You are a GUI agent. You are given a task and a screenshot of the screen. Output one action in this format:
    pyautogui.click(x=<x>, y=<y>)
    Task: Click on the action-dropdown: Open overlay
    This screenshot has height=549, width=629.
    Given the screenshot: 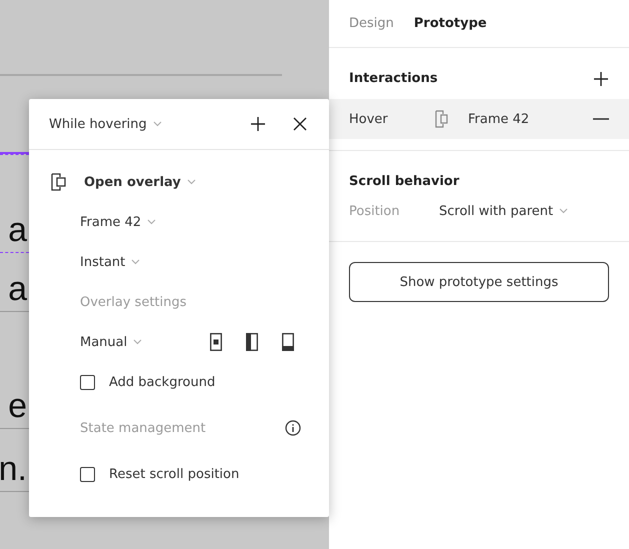 What is the action you would take?
    pyautogui.click(x=132, y=182)
    